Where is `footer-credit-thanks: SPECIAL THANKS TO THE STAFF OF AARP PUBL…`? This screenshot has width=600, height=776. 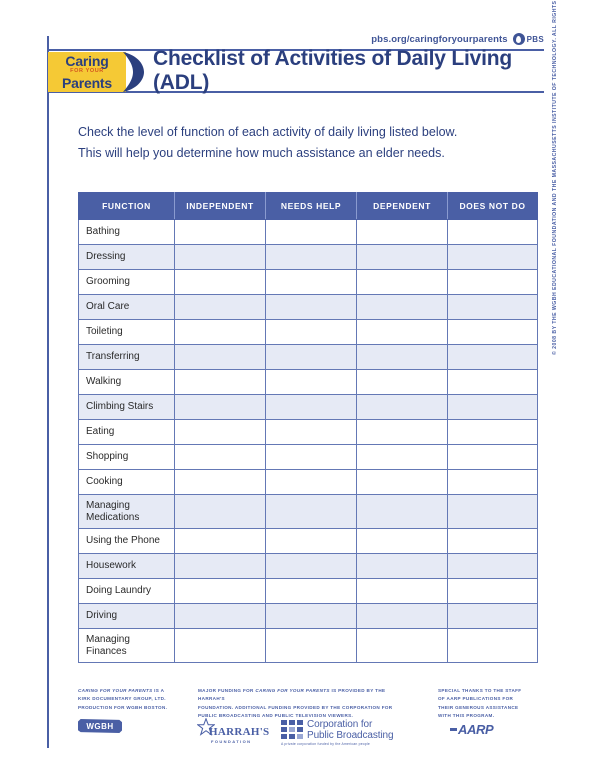 footer-credit-thanks: SPECIAL THANKS TO THE STAFF OF AARP PUBL… is located at coordinates (493, 704).